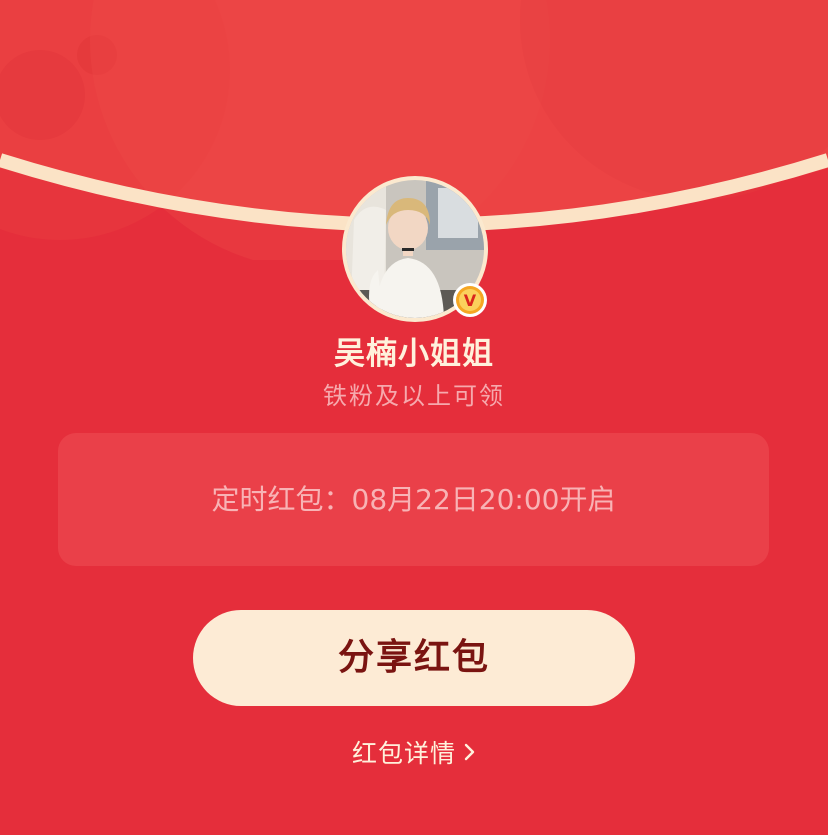  I want to click on verified-v-icon: V, so click(470, 300).